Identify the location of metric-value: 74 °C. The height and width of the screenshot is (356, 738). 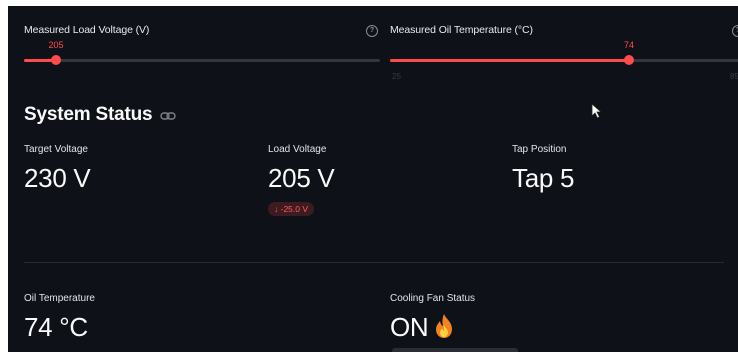
(56, 327).